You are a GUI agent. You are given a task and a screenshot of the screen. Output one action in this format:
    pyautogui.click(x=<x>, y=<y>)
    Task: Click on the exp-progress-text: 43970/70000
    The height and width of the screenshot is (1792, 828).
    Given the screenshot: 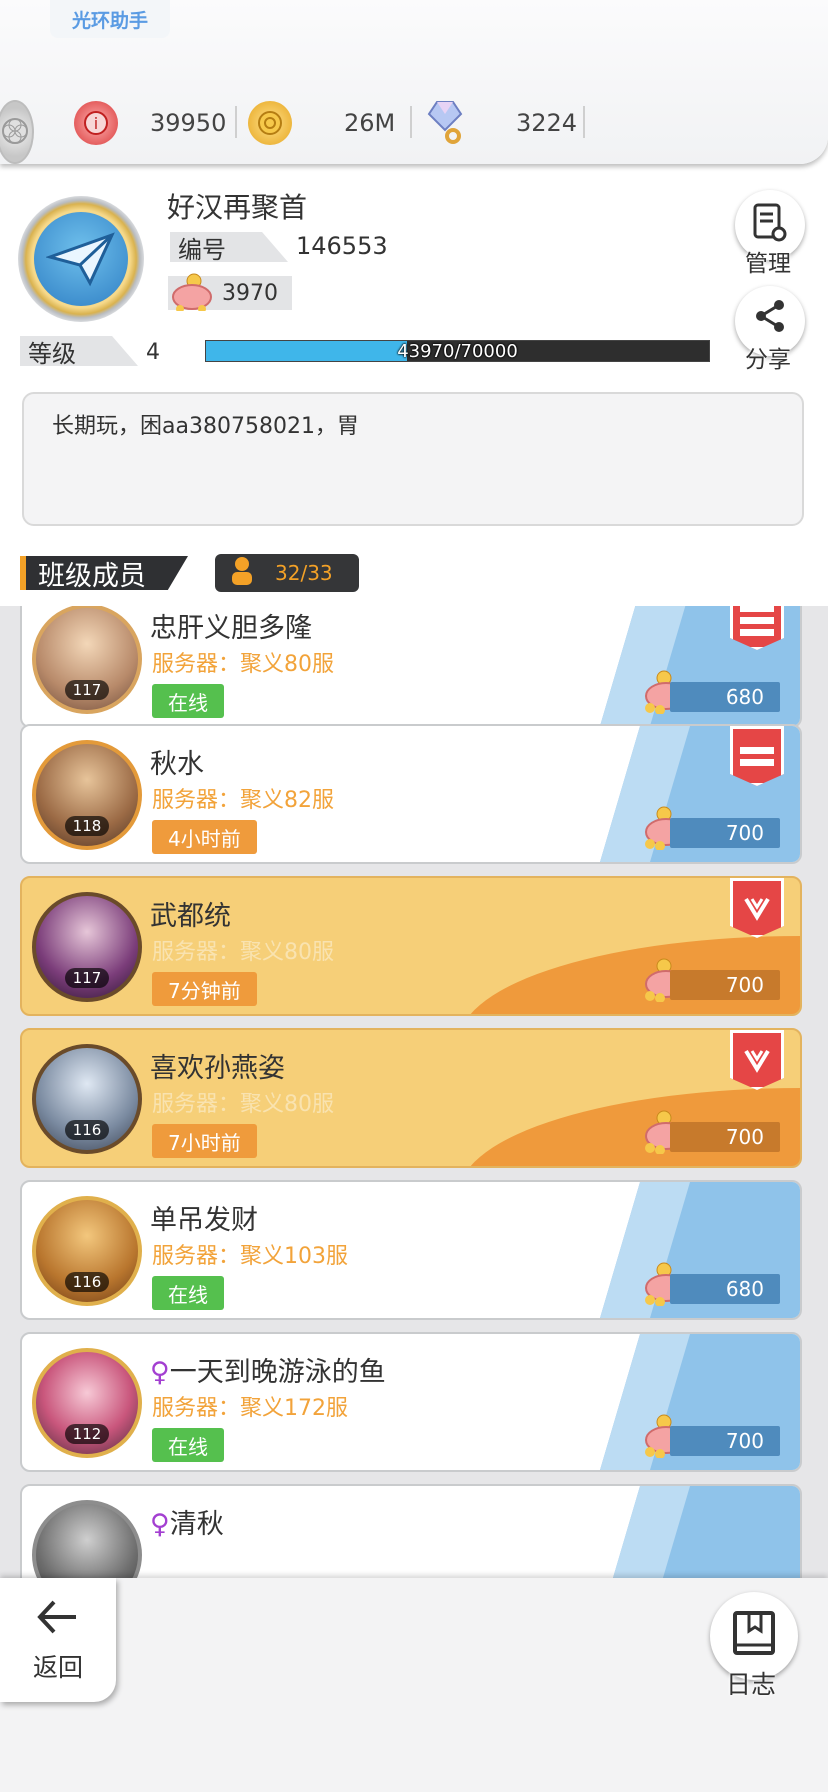 What is the action you would take?
    pyautogui.click(x=457, y=351)
    